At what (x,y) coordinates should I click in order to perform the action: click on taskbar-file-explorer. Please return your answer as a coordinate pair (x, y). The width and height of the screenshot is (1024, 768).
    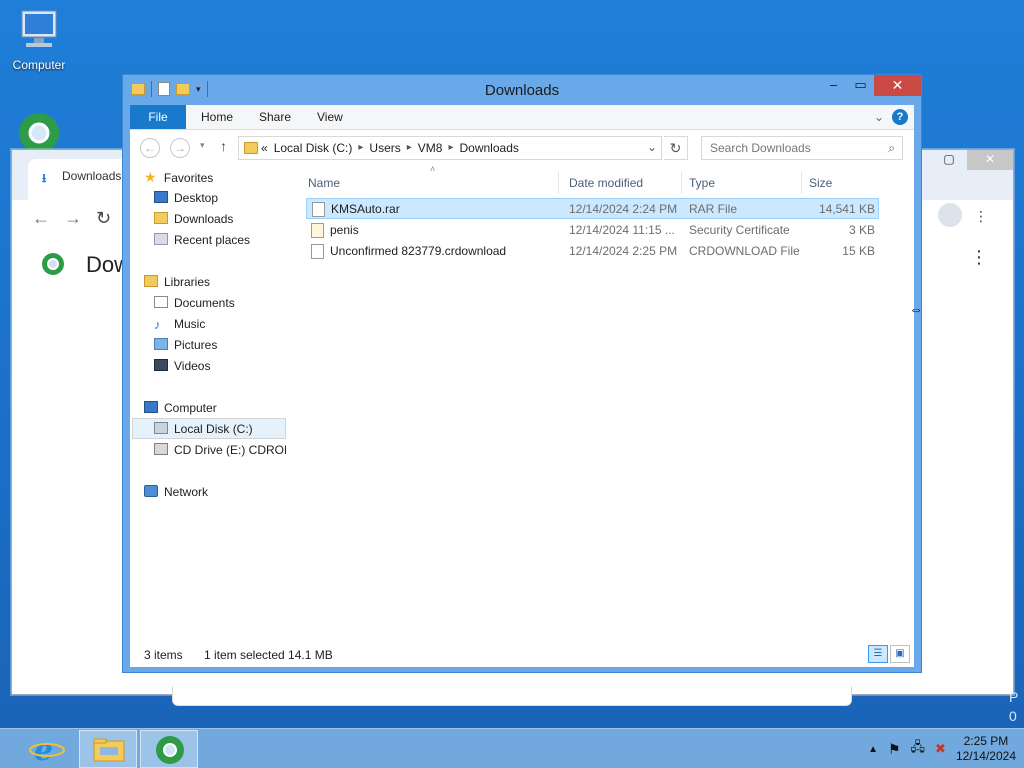
    Looking at the image, I should click on (108, 749).